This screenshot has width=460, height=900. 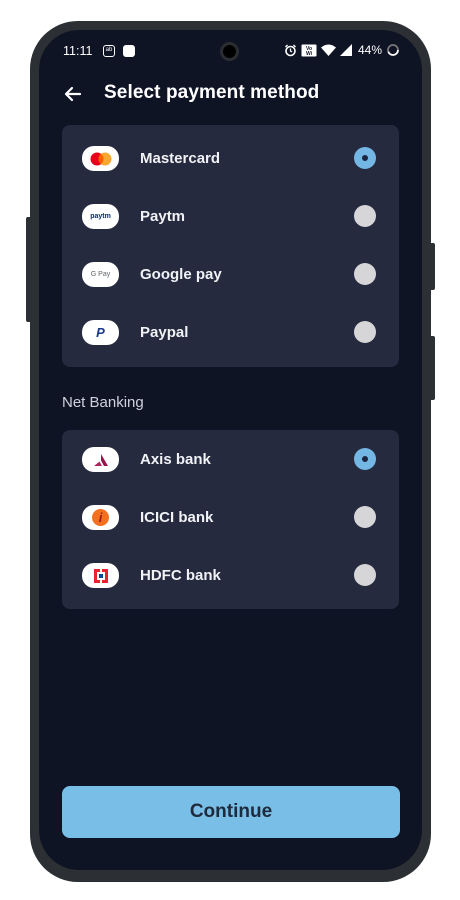 What do you see at coordinates (78, 51) in the screenshot?
I see `status-time: 11:11` at bounding box center [78, 51].